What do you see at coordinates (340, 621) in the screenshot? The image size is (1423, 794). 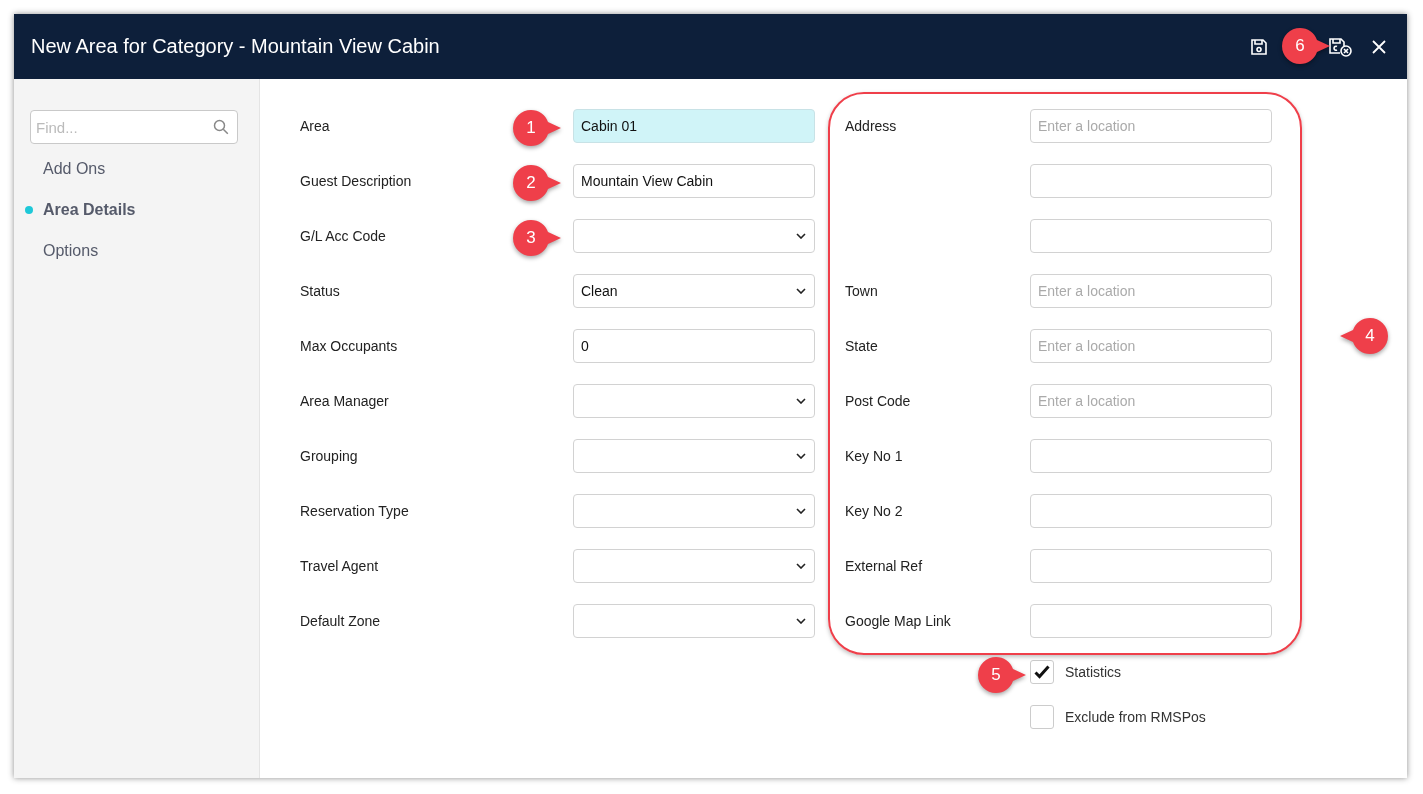 I see `field-label: Default Zone` at bounding box center [340, 621].